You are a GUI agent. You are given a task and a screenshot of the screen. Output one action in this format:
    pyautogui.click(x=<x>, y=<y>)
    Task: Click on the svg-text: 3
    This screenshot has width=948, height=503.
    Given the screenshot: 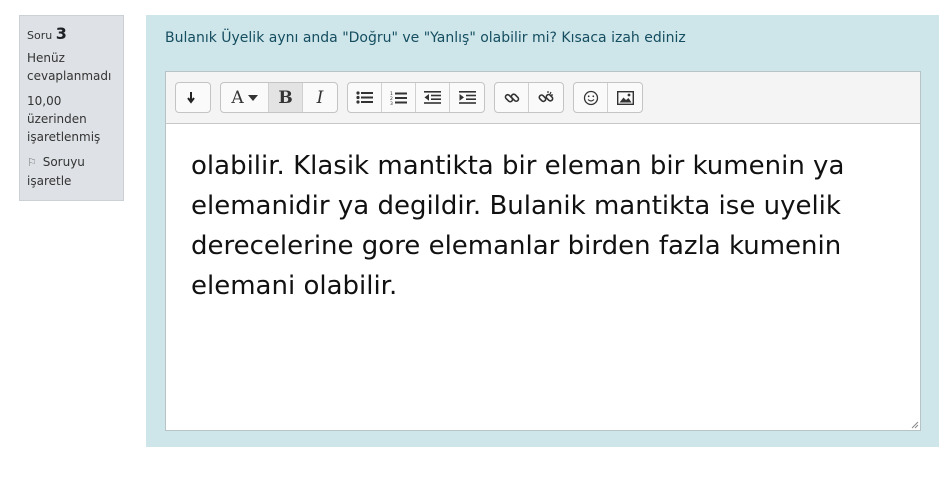 What is the action you would take?
    pyautogui.click(x=391, y=103)
    